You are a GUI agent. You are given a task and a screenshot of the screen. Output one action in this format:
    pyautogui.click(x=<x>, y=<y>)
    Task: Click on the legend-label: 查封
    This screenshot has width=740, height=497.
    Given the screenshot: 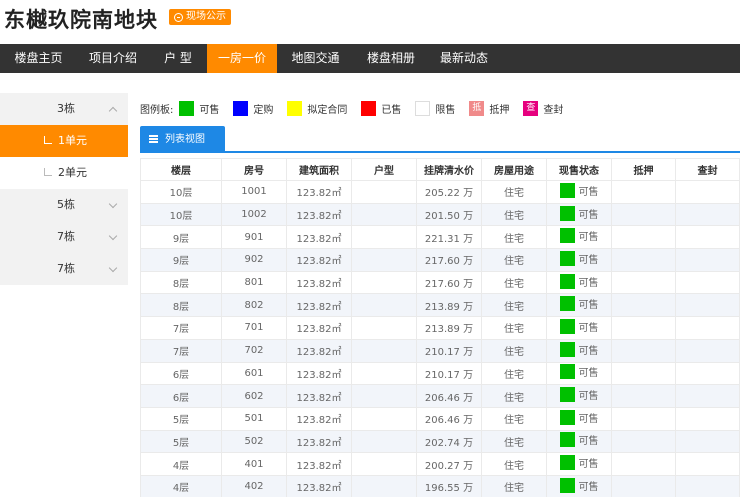 What is the action you would take?
    pyautogui.click(x=553, y=110)
    